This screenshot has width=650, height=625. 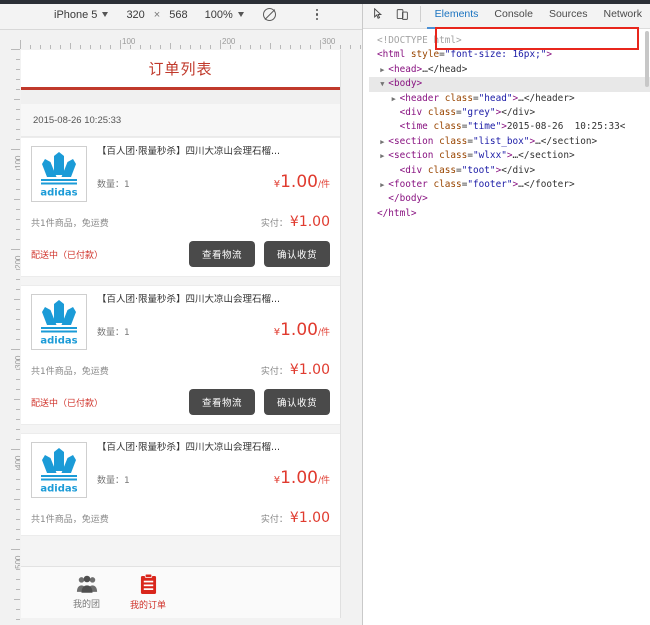 What do you see at coordinates (224, 15) in the screenshot?
I see `zoom-selector: 100%` at bounding box center [224, 15].